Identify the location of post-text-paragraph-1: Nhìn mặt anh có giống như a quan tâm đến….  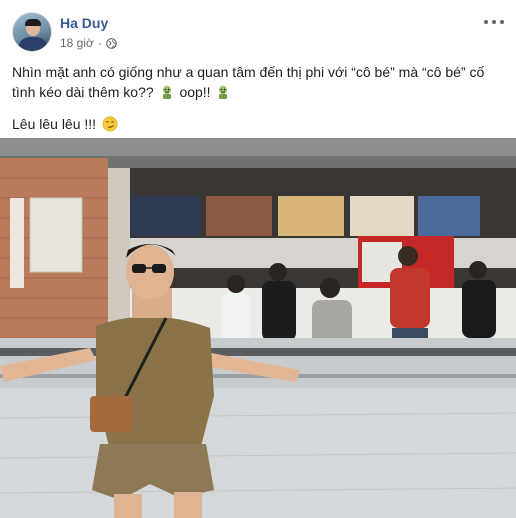
(258, 82).